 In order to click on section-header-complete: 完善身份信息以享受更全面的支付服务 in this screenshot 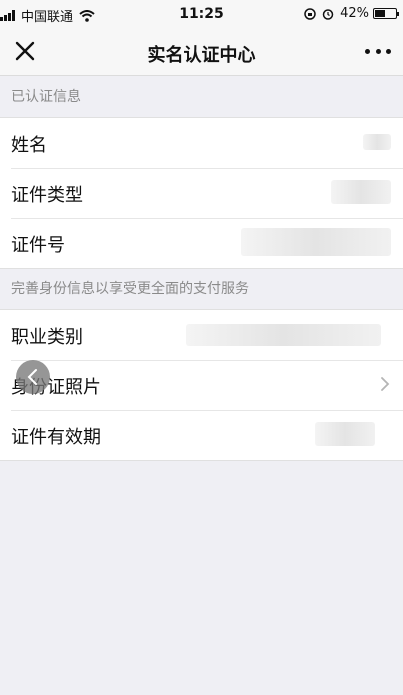, I will do `click(130, 289)`.